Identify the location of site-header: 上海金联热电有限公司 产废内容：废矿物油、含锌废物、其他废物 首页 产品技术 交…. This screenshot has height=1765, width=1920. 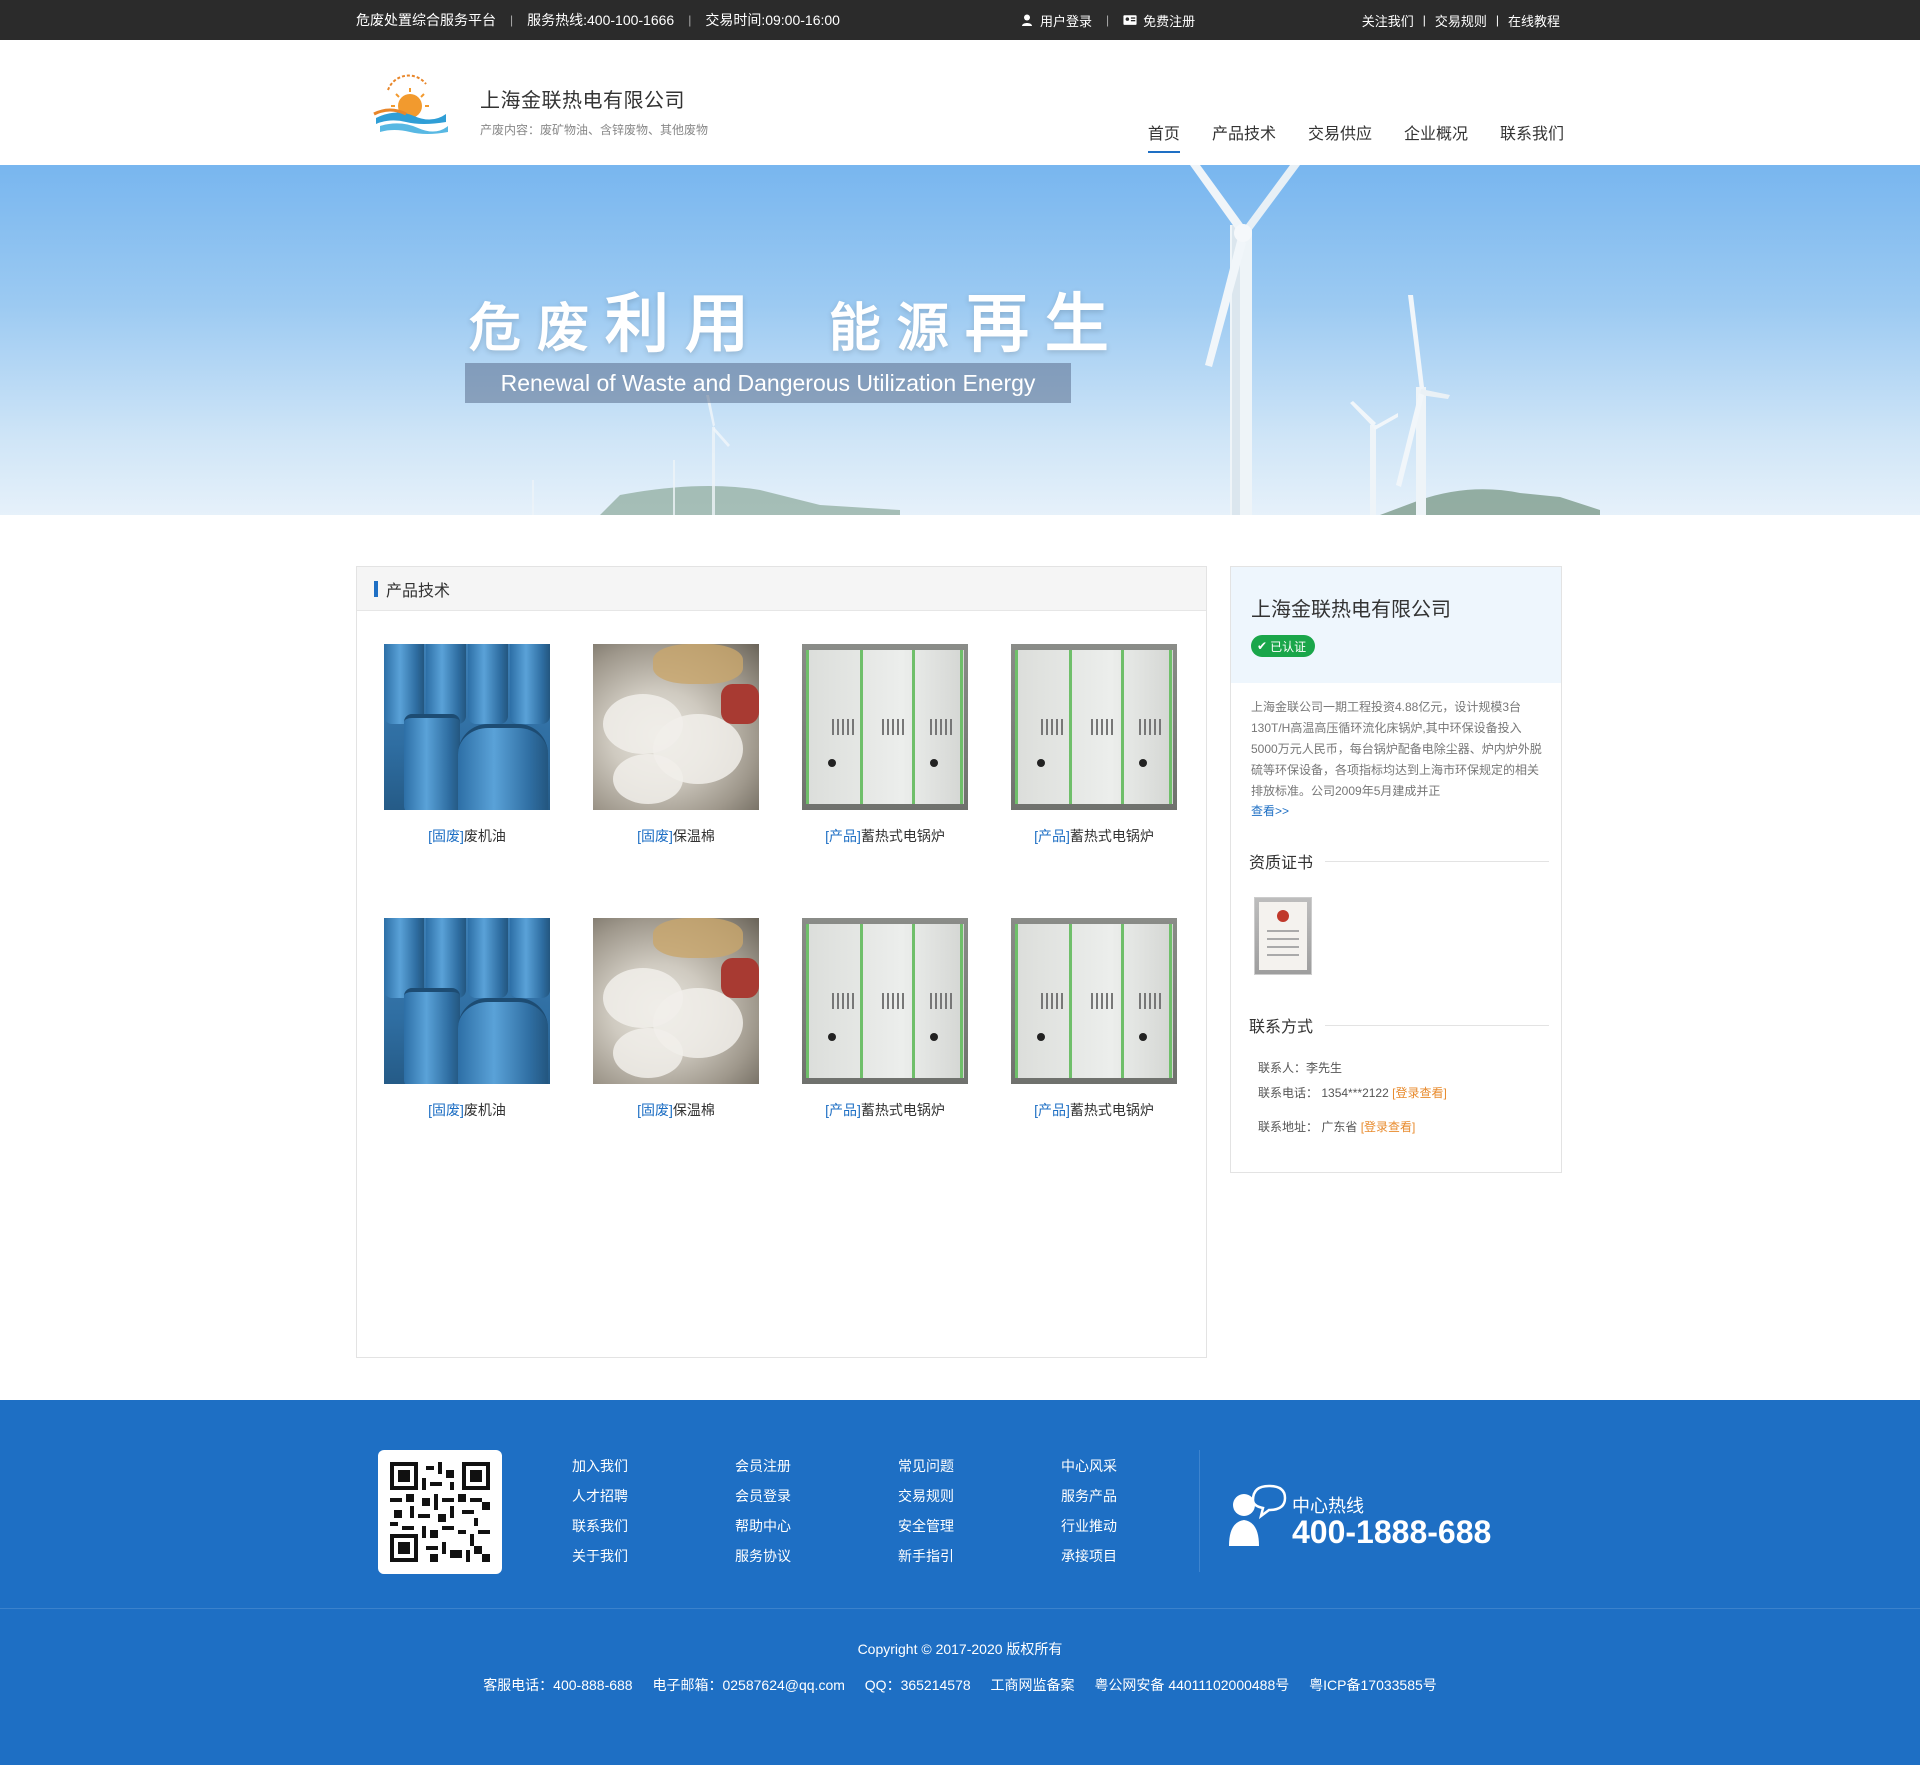
(960, 102).